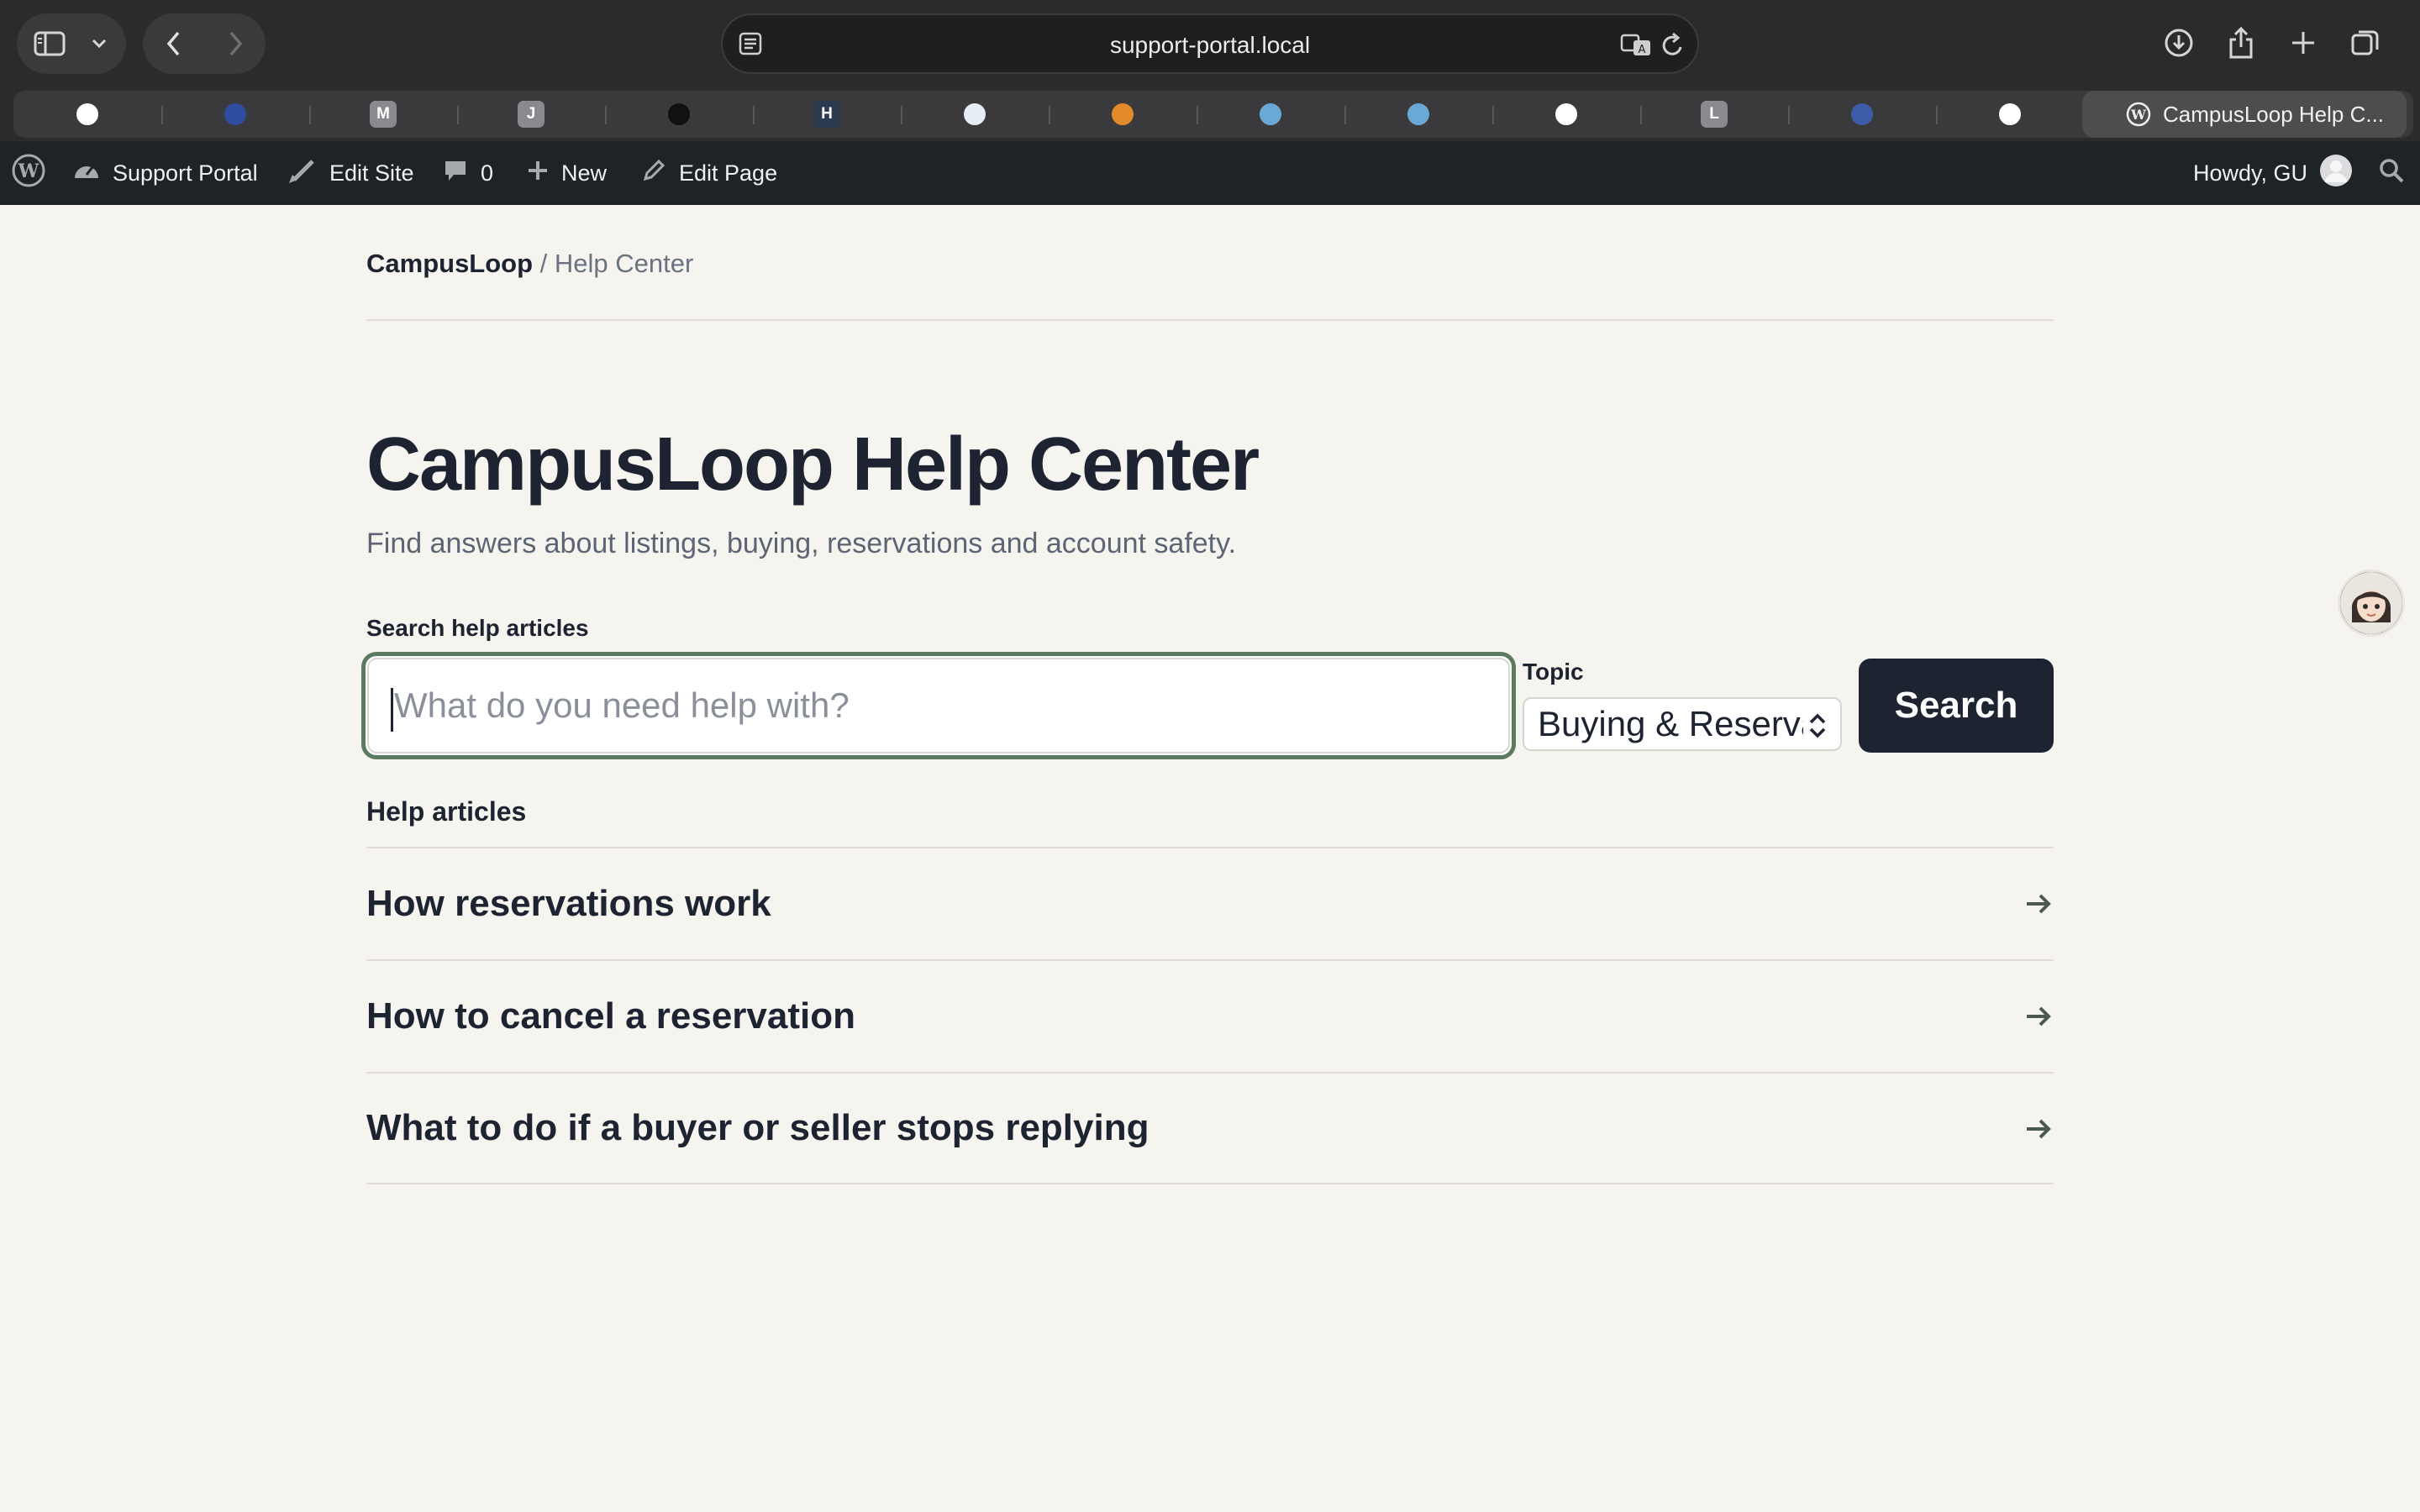 The image size is (2420, 1512). Describe the element at coordinates (235, 43) in the screenshot. I see `forward-arrow-icon` at that location.